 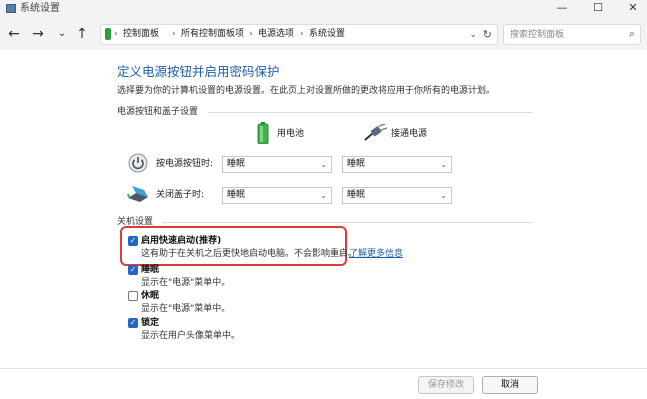 What do you see at coordinates (409, 134) in the screenshot?
I see `plugged-in-column-label: 接通电源` at bounding box center [409, 134].